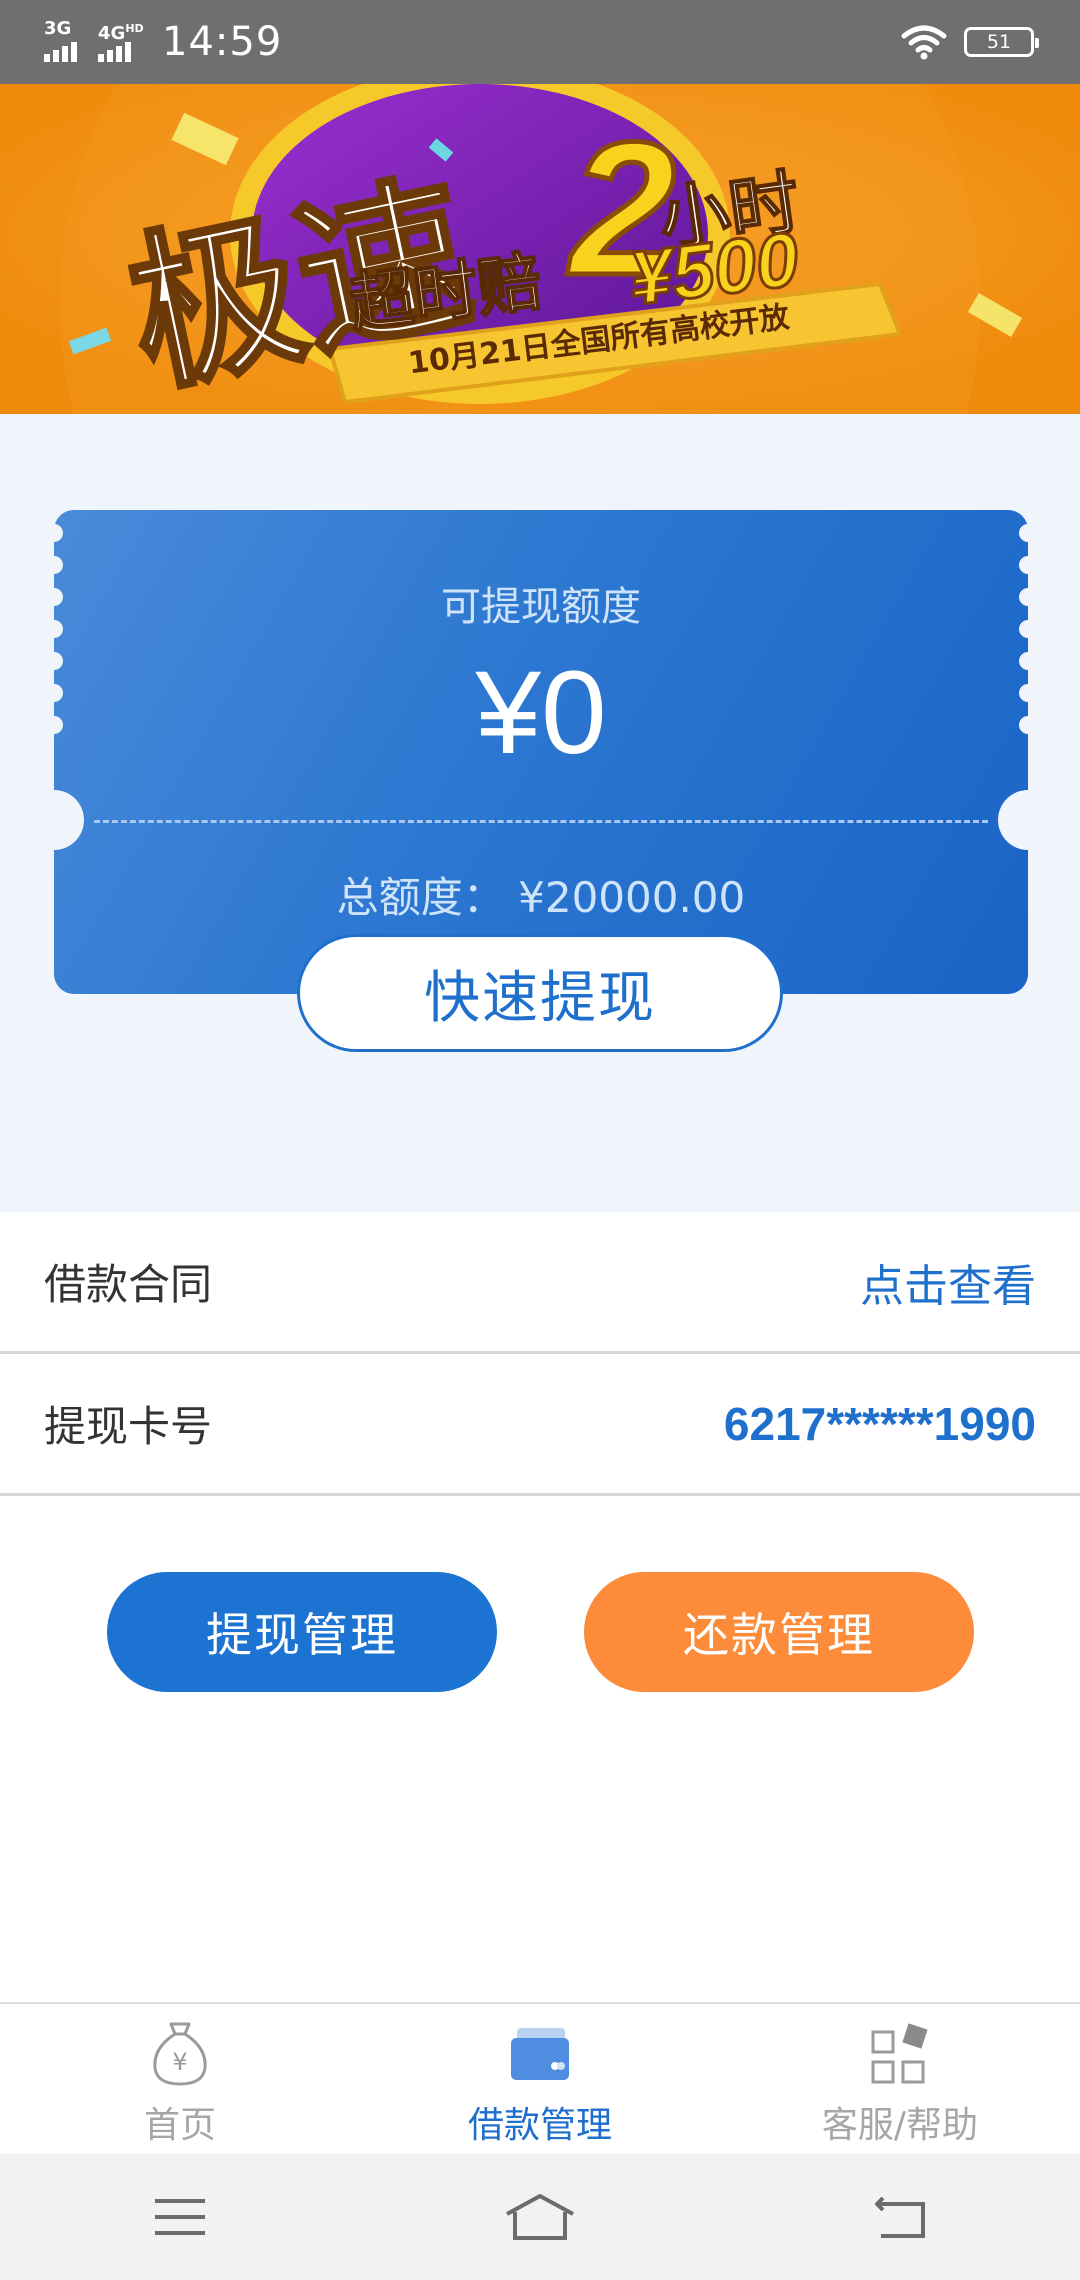 This screenshot has height=2280, width=1080. Describe the element at coordinates (540, 42) in the screenshot. I see `status-bar: 3G 4GHD 14:59 51` at that location.